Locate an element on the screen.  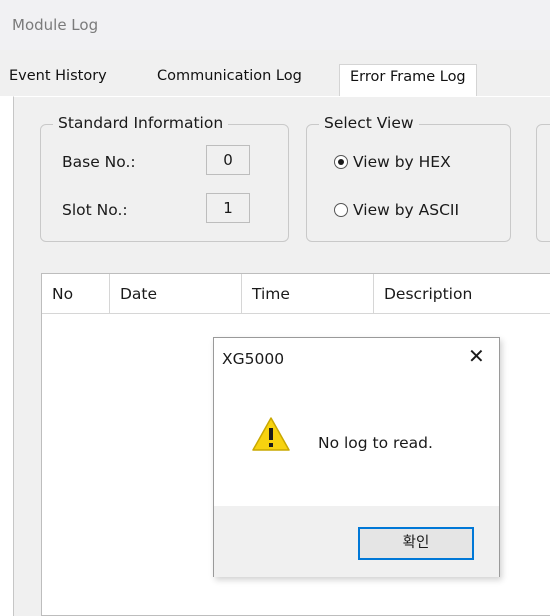
standard-information-legend: Standard Information is located at coordinates (141, 123).